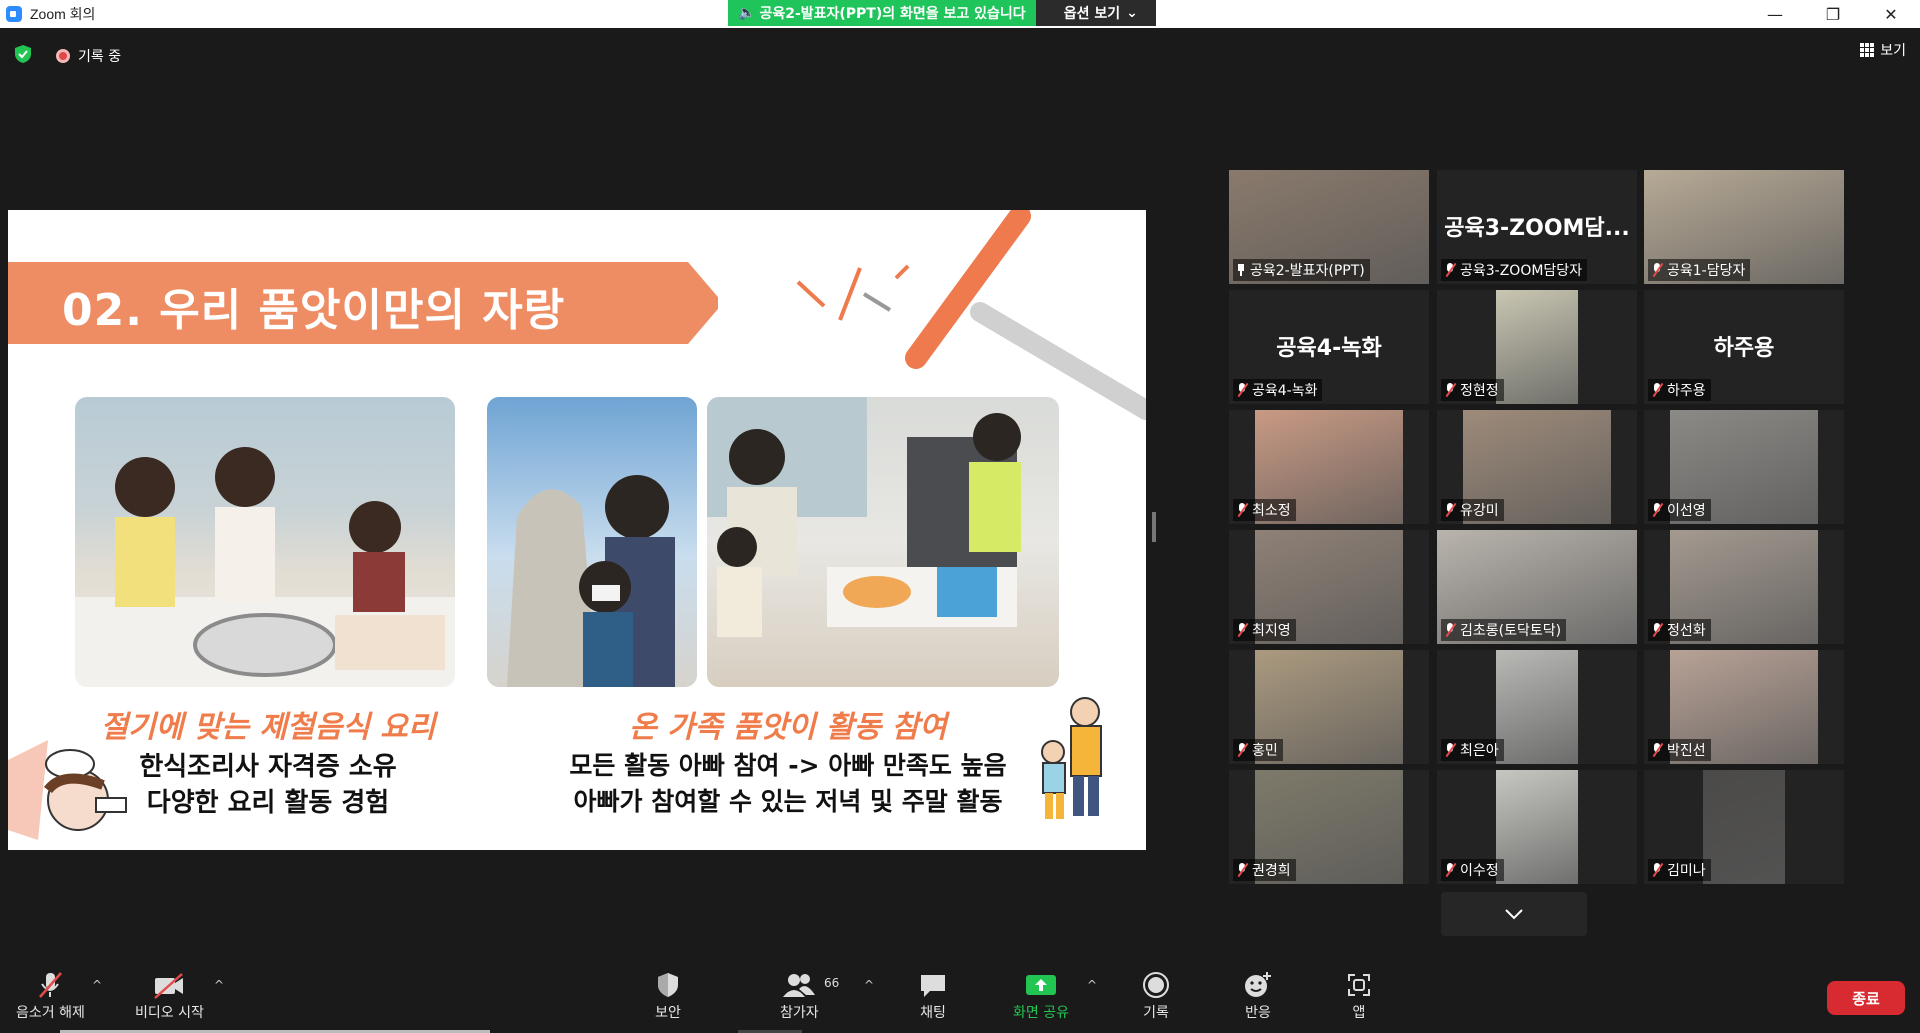  I want to click on participant-name: 이수정, so click(1479, 871).